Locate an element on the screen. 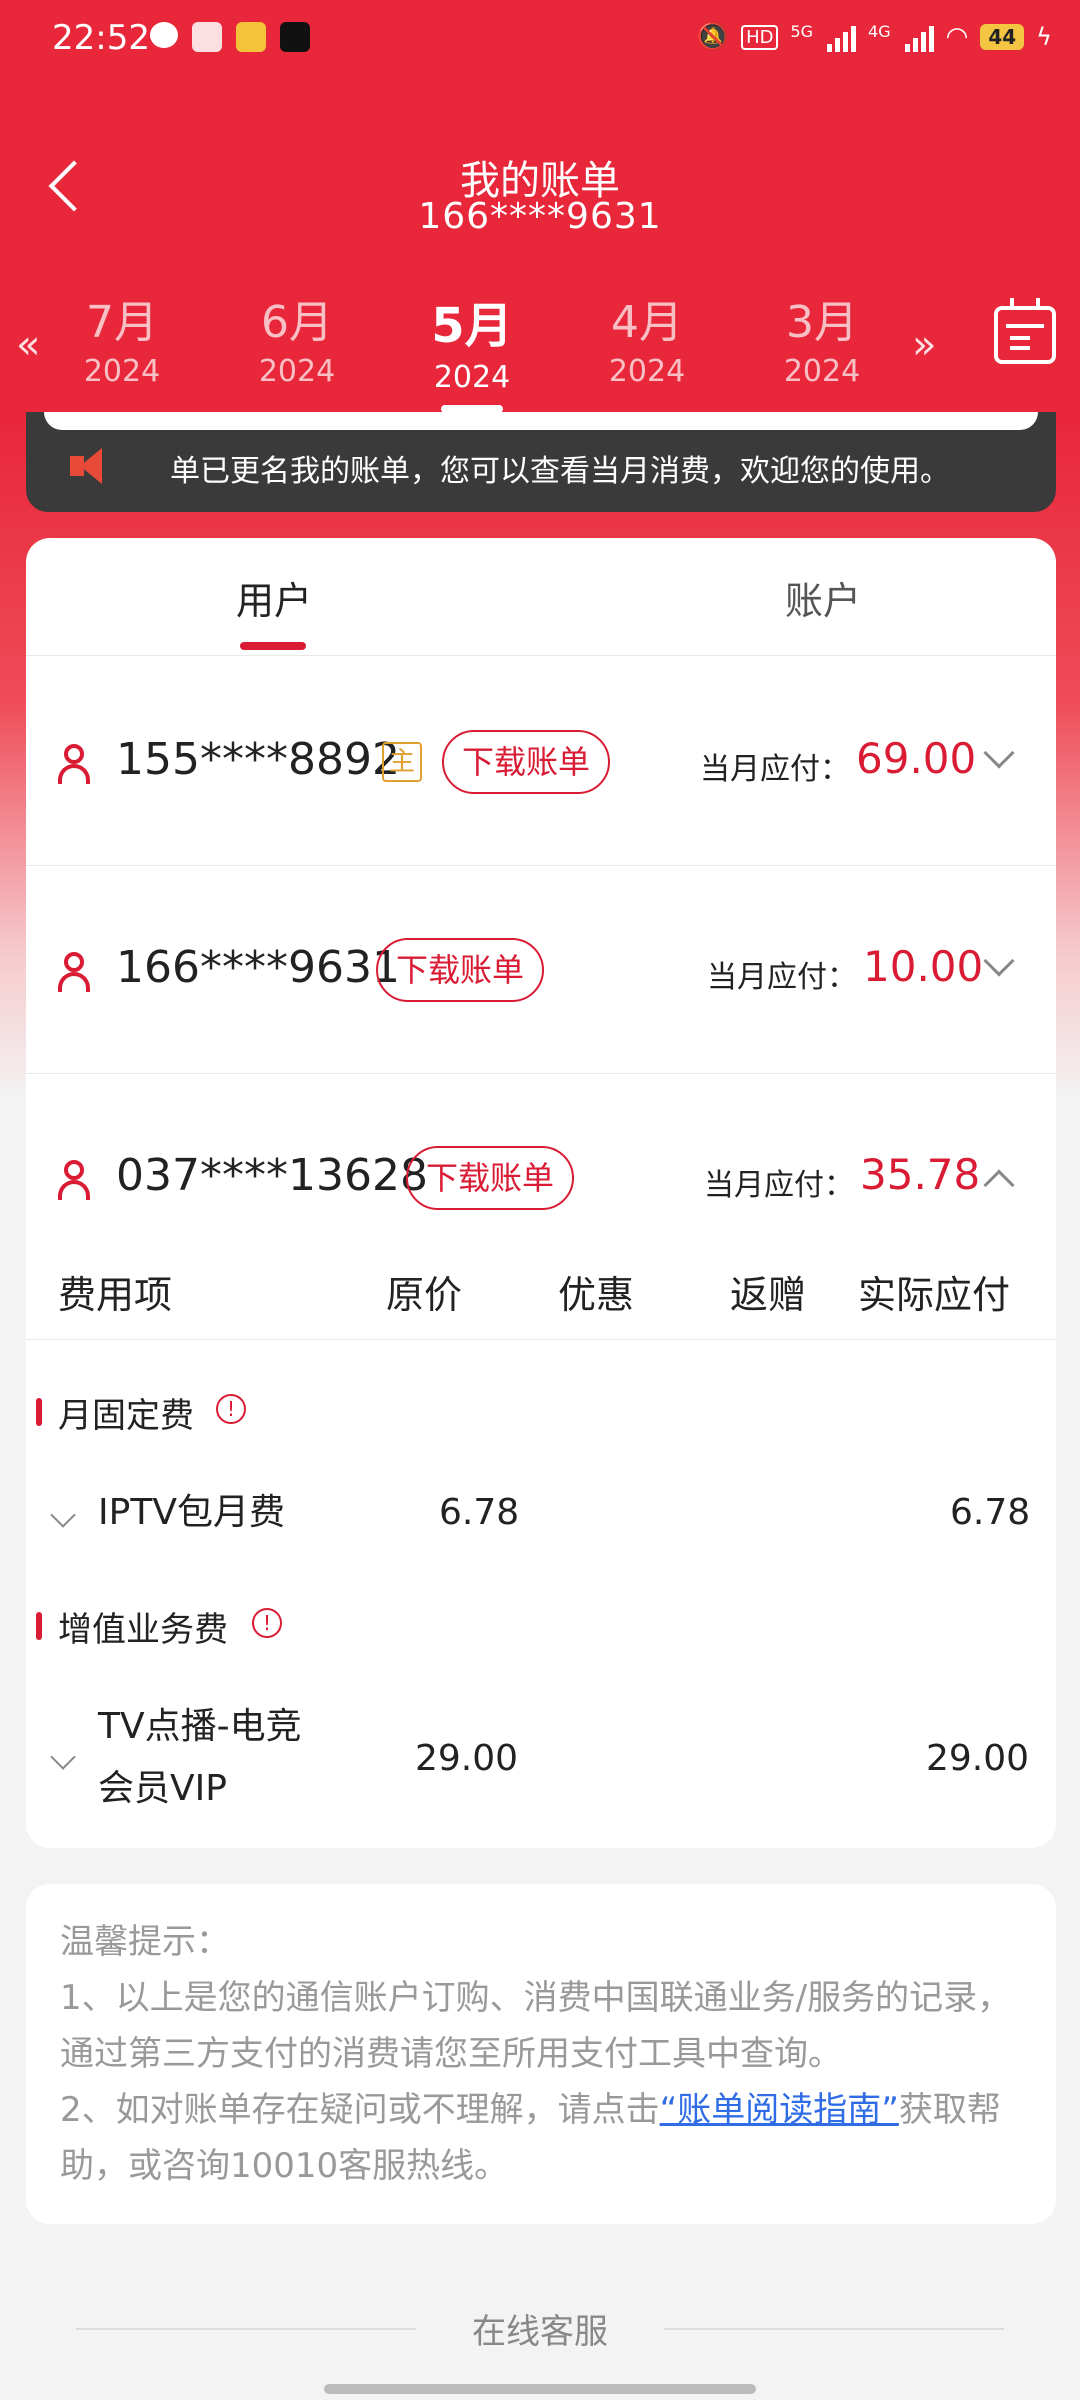 The width and height of the screenshot is (1080, 2400). tab-user: 用户 is located at coordinates (274, 597).